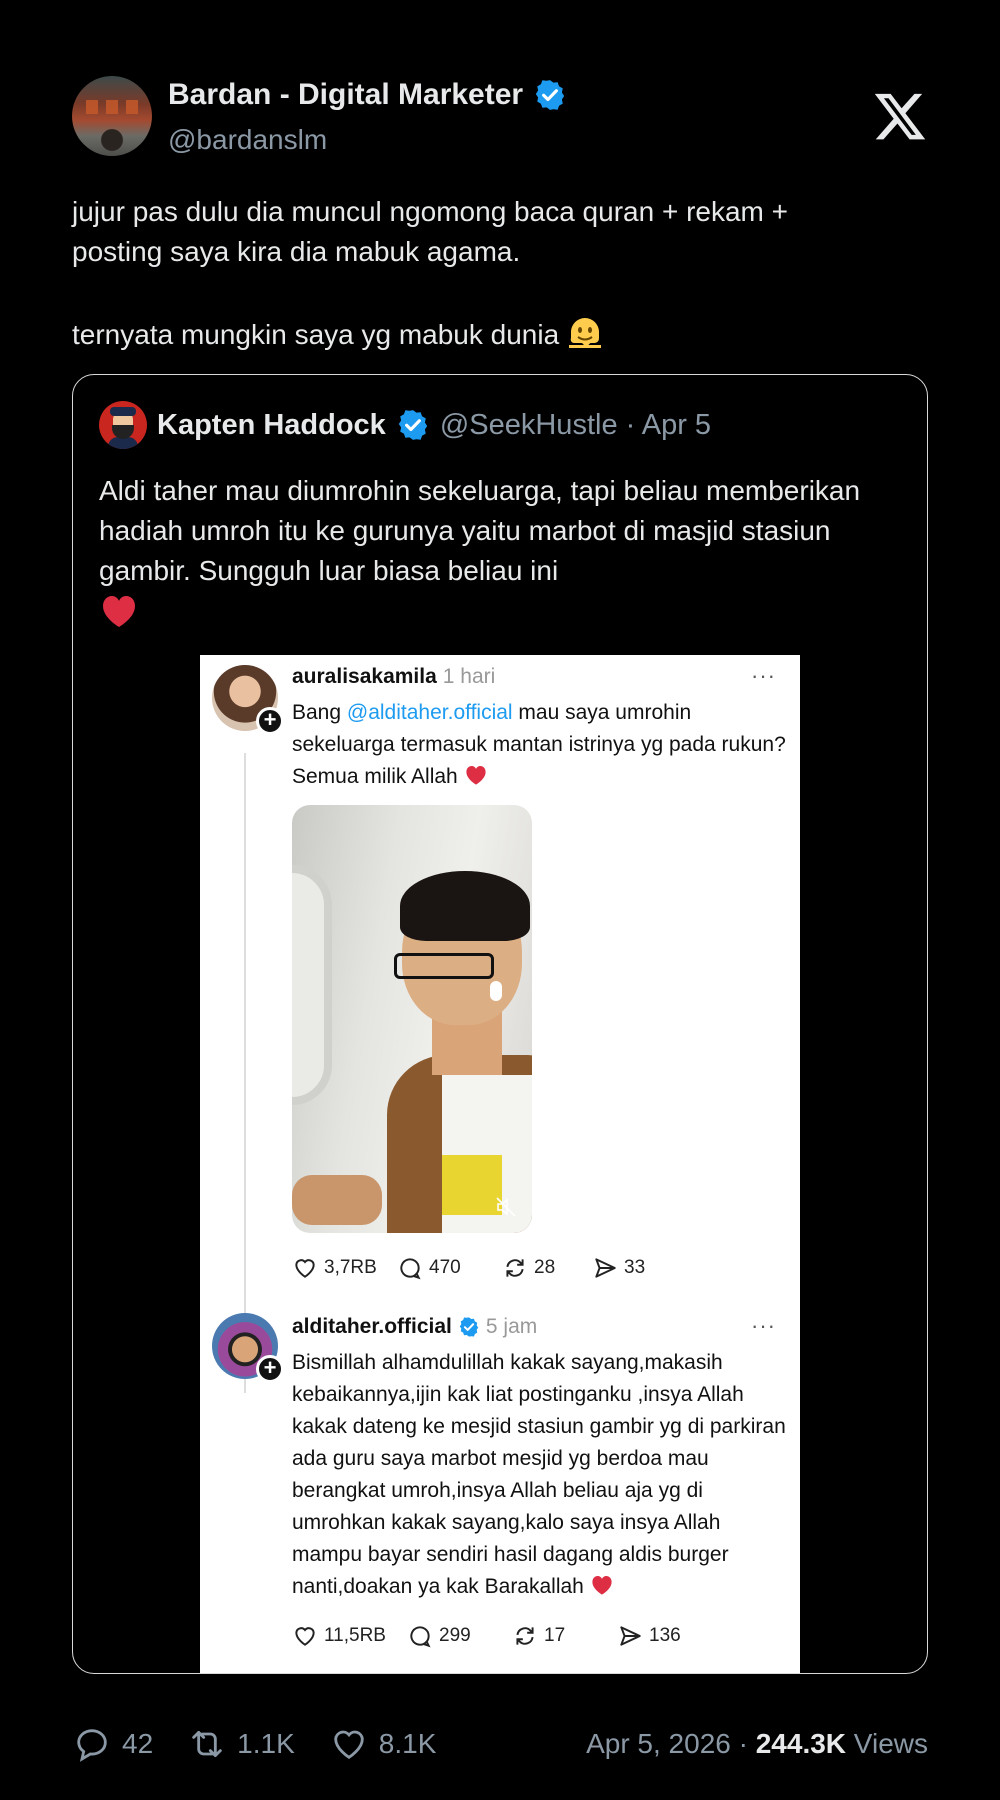 Image resolution: width=1000 pixels, height=1800 pixels. What do you see at coordinates (393, 677) in the screenshot?
I see `post-username: auralisakamila 1 hari` at bounding box center [393, 677].